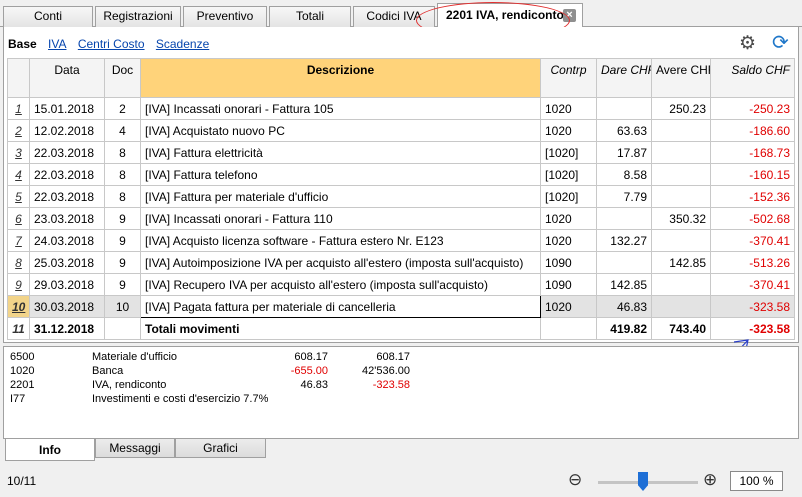  Describe the element at coordinates (681, 328) in the screenshot. I see `cell-avere: 743.40` at that location.